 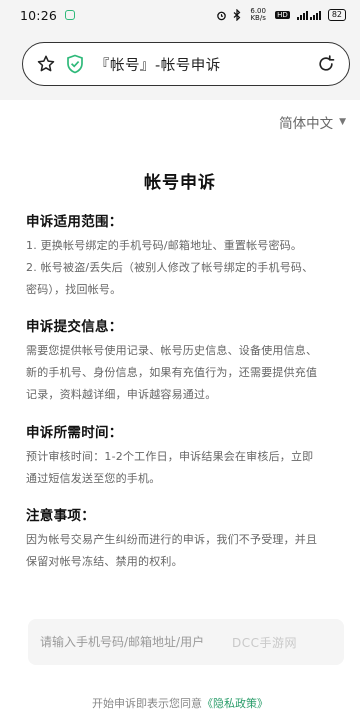 I want to click on secure-shield-icon, so click(x=75, y=64).